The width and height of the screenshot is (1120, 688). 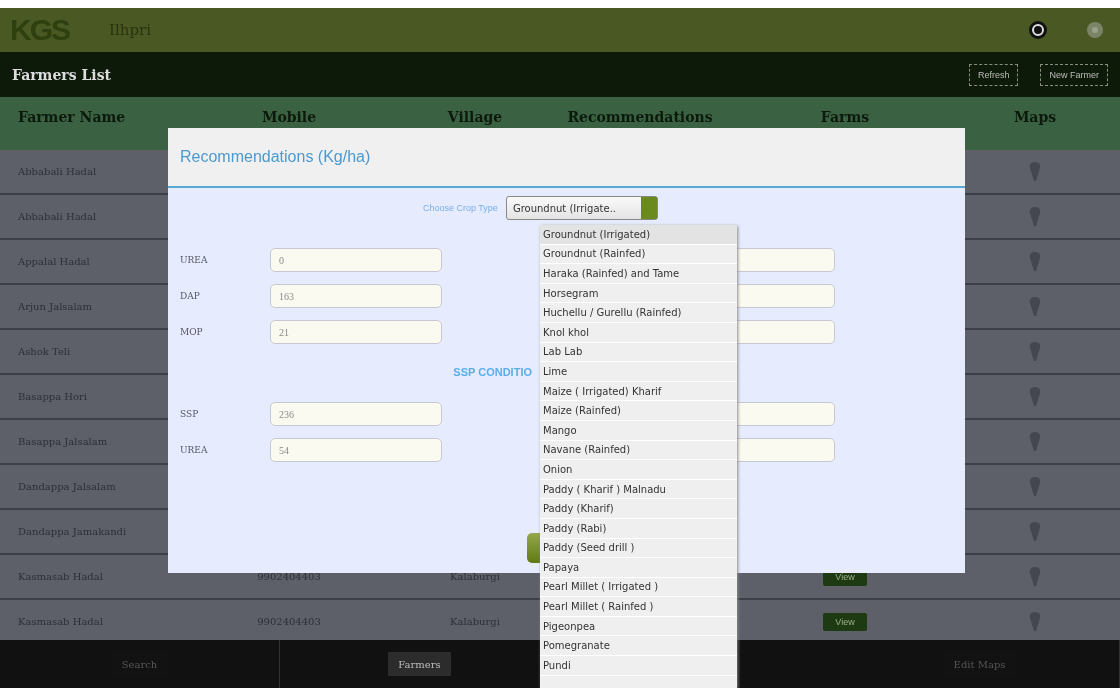 What do you see at coordinates (289, 117) in the screenshot?
I see `column-header: Mobile` at bounding box center [289, 117].